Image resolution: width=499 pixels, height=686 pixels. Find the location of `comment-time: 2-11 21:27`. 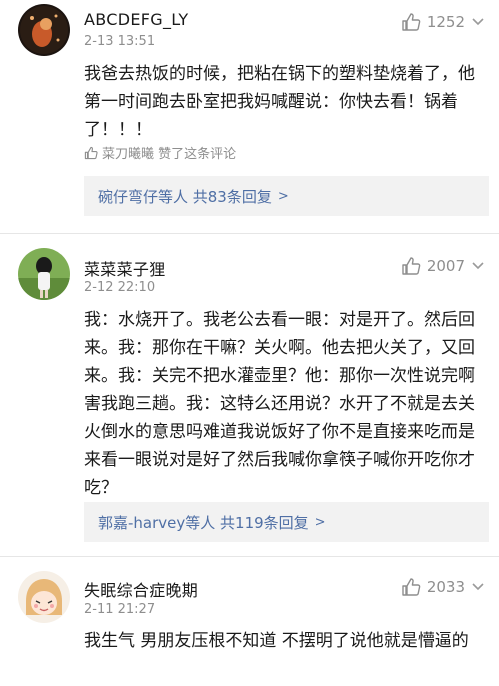

comment-time: 2-11 21:27 is located at coordinates (120, 609).